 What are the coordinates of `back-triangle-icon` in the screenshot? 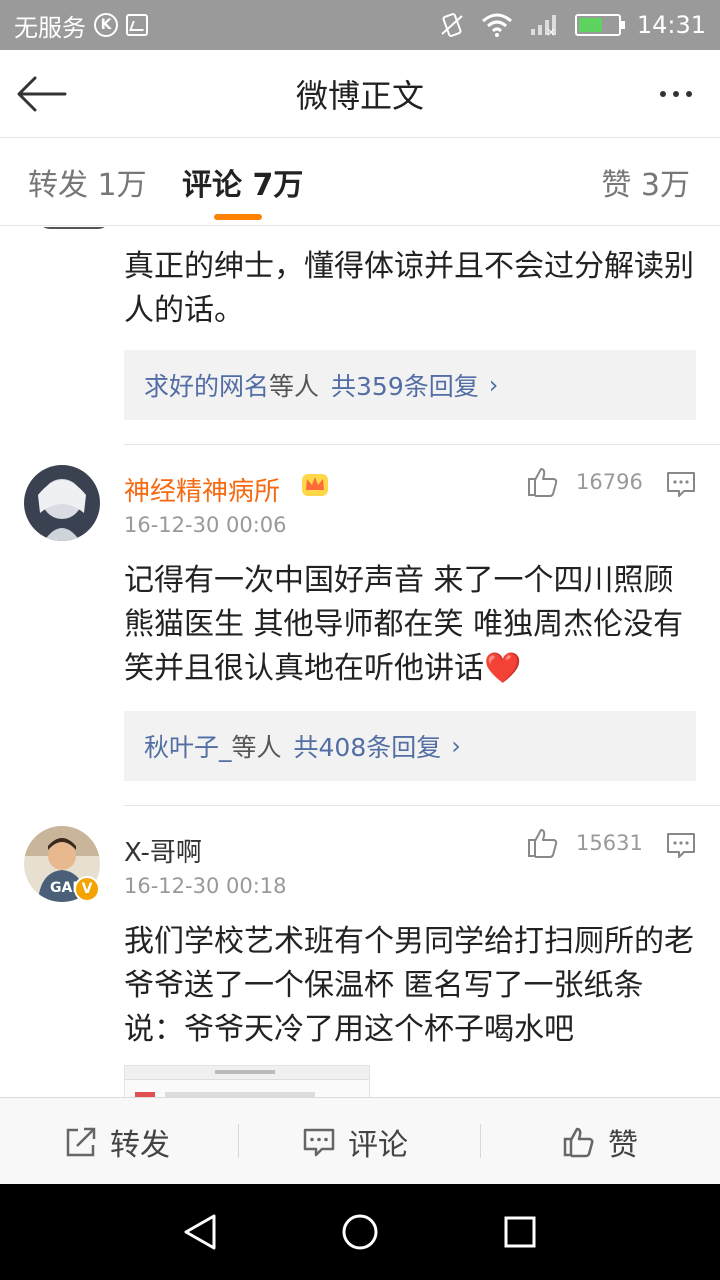 It's located at (200, 1232).